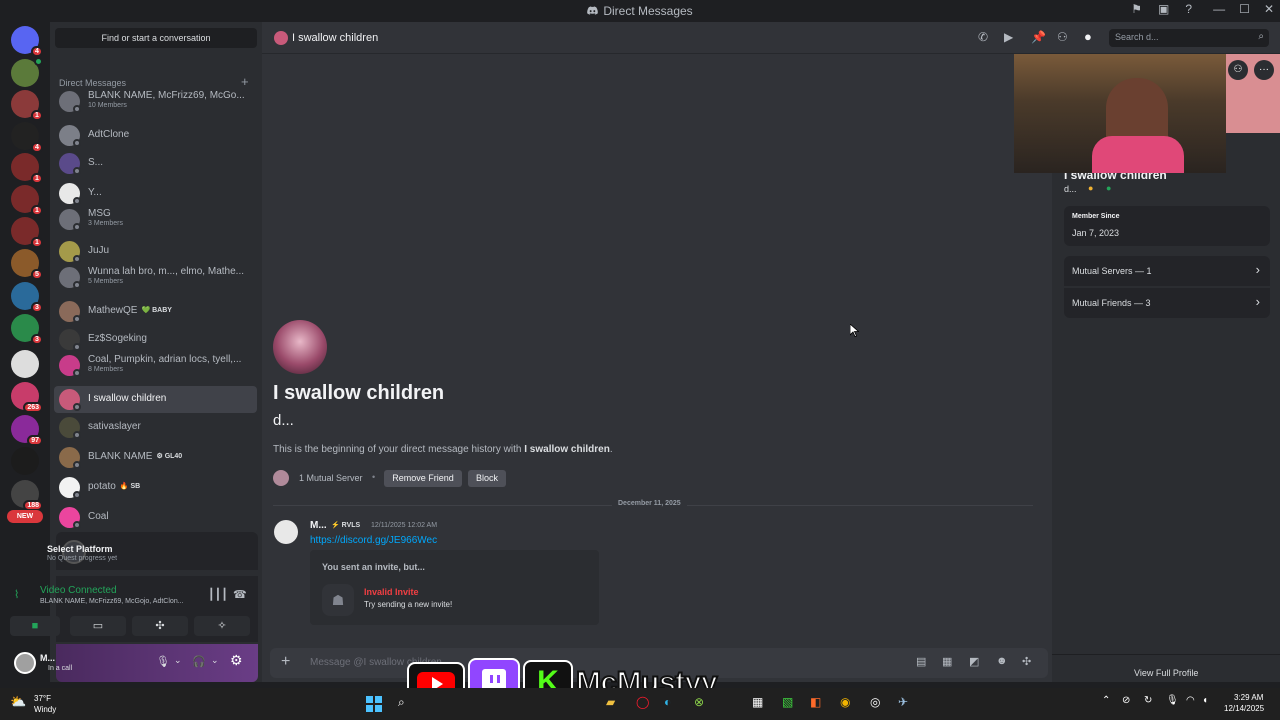  I want to click on voice-status: Video Connected, so click(78, 590).